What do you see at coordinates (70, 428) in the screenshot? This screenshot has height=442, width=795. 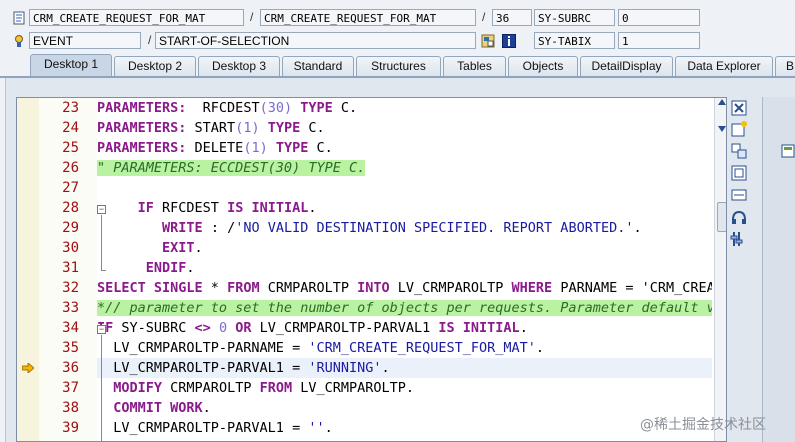 I see `line-number: 39` at bounding box center [70, 428].